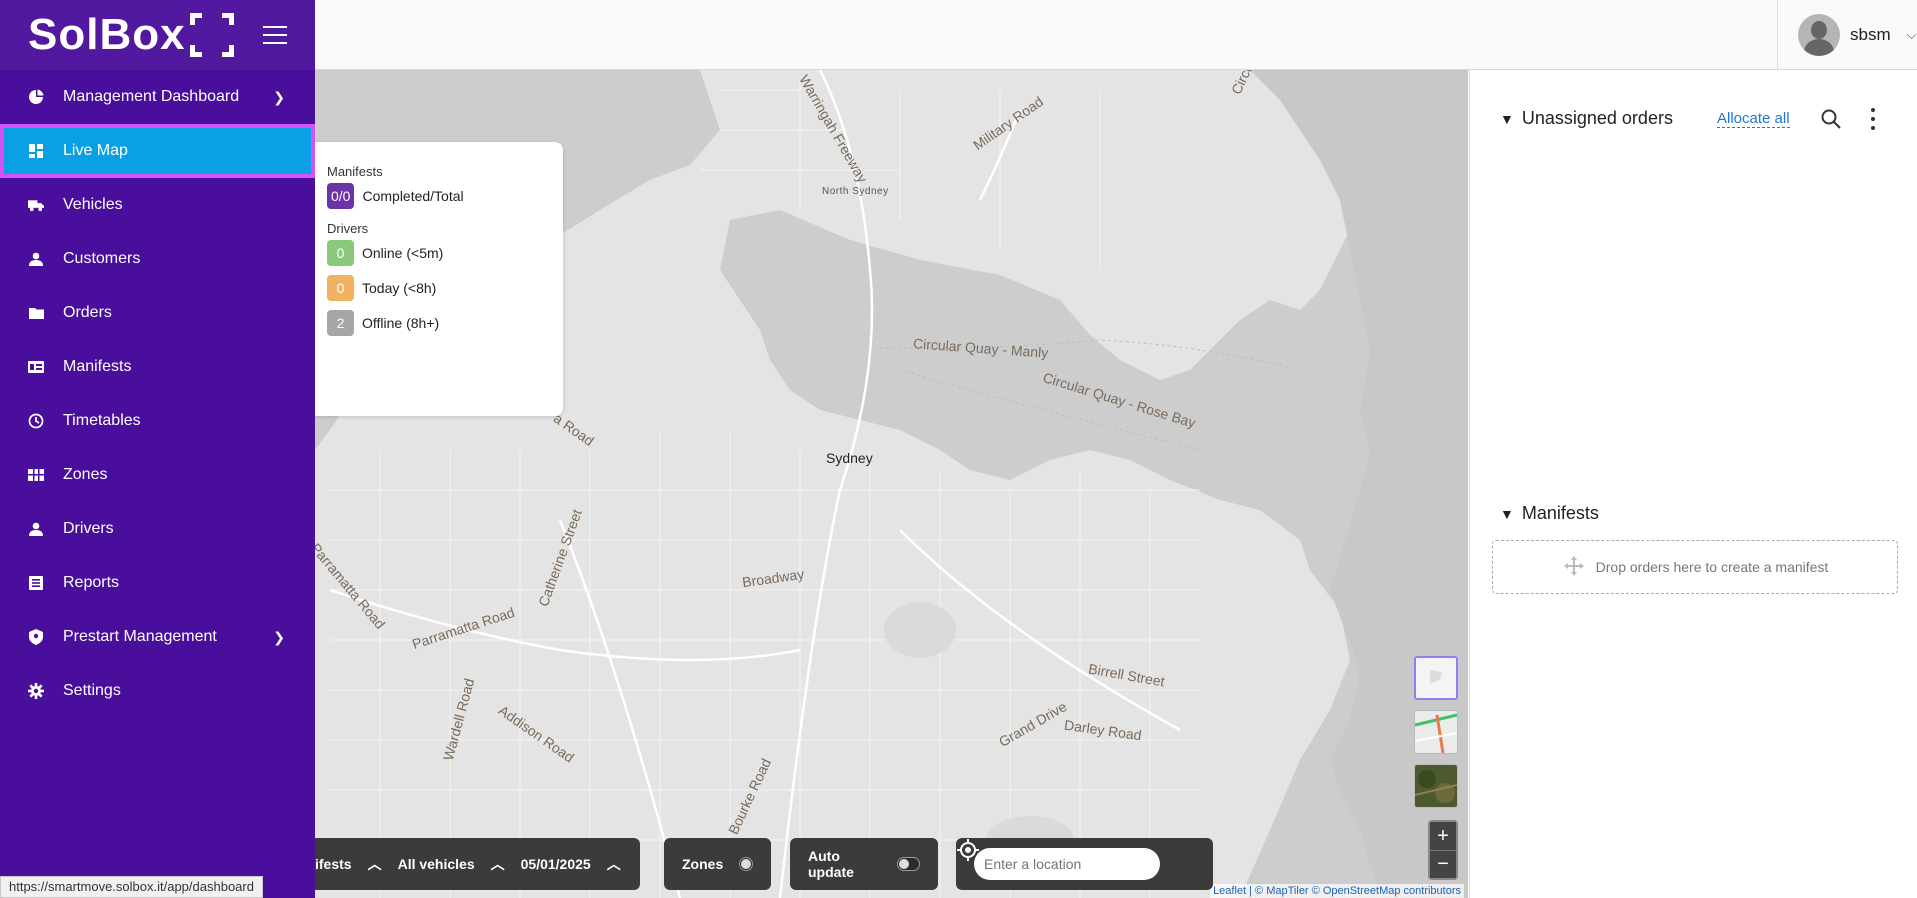  Describe the element at coordinates (36, 367) in the screenshot. I see `manifest-list-icon` at that location.